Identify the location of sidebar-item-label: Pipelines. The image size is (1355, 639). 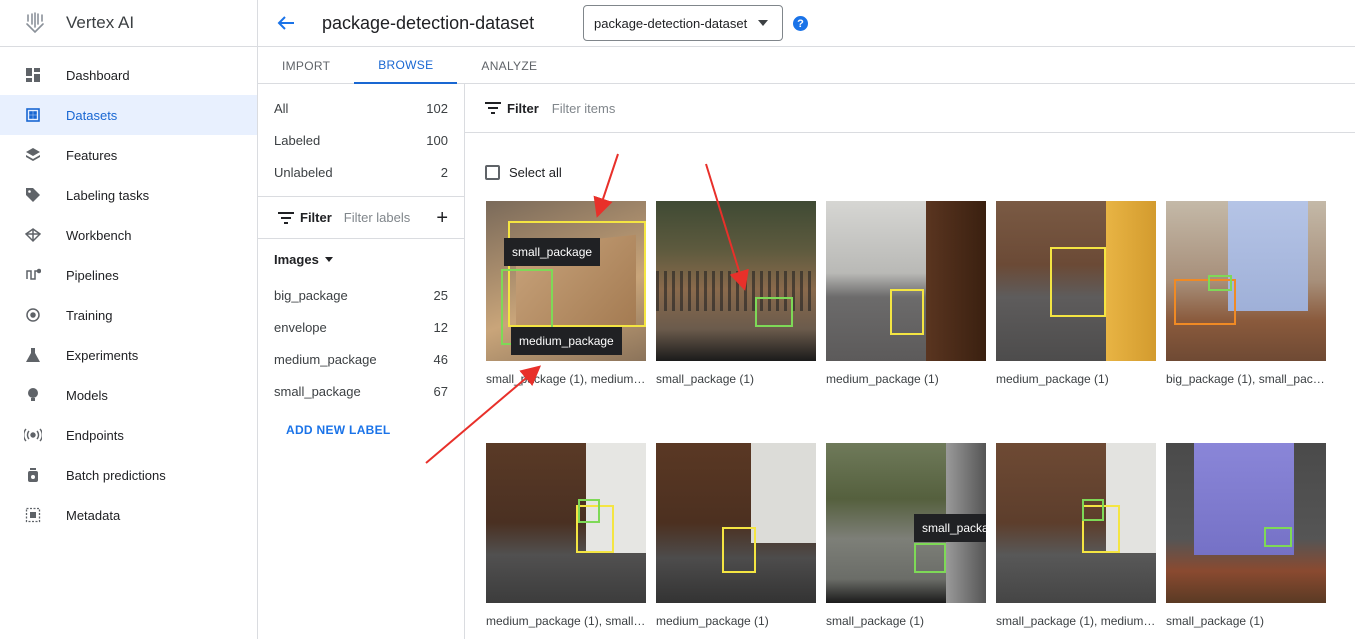
(92, 275).